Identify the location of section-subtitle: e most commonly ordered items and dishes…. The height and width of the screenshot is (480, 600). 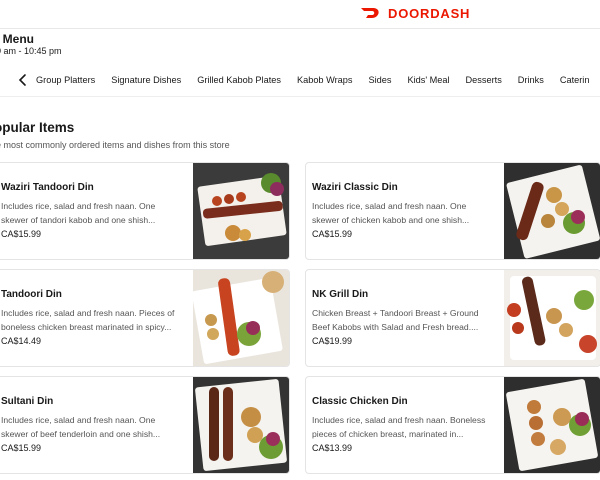
(115, 145).